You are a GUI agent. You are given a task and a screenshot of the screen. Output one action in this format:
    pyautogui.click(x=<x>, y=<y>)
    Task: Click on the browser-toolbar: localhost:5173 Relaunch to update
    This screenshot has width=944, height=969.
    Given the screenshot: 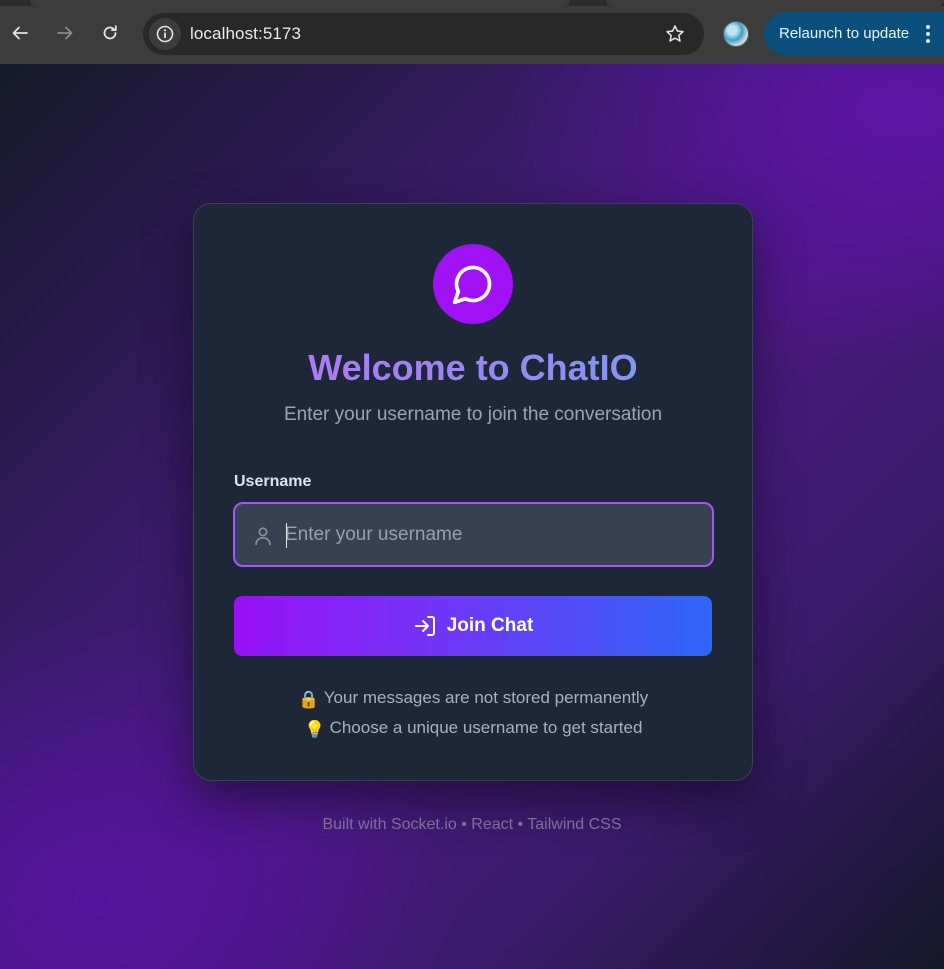 What is the action you would take?
    pyautogui.click(x=472, y=32)
    